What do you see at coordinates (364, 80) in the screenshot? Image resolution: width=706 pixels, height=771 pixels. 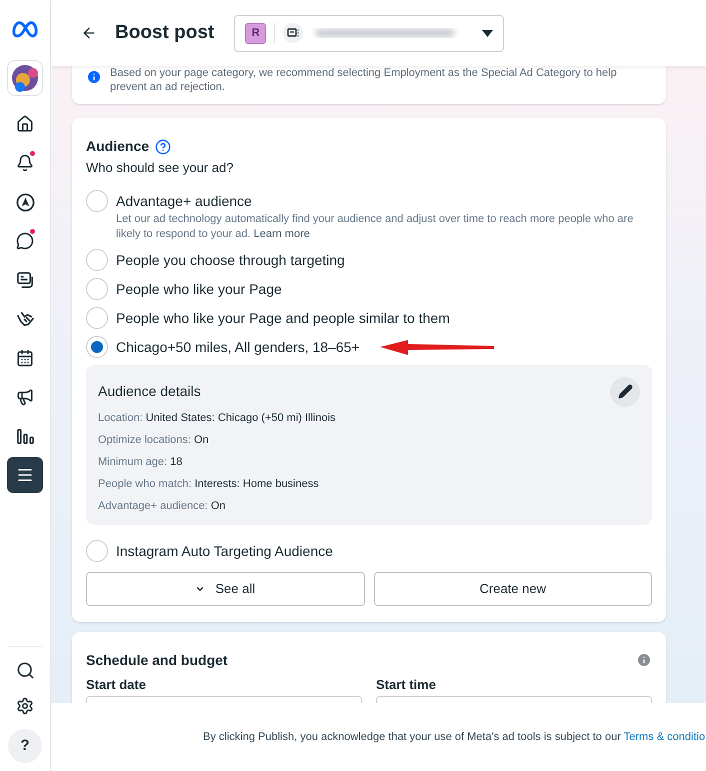 I see `notice-text: Based on your page category, we recommend selecting Employment as the Special Ad Category to help prevent an ad rejection.` at bounding box center [364, 80].